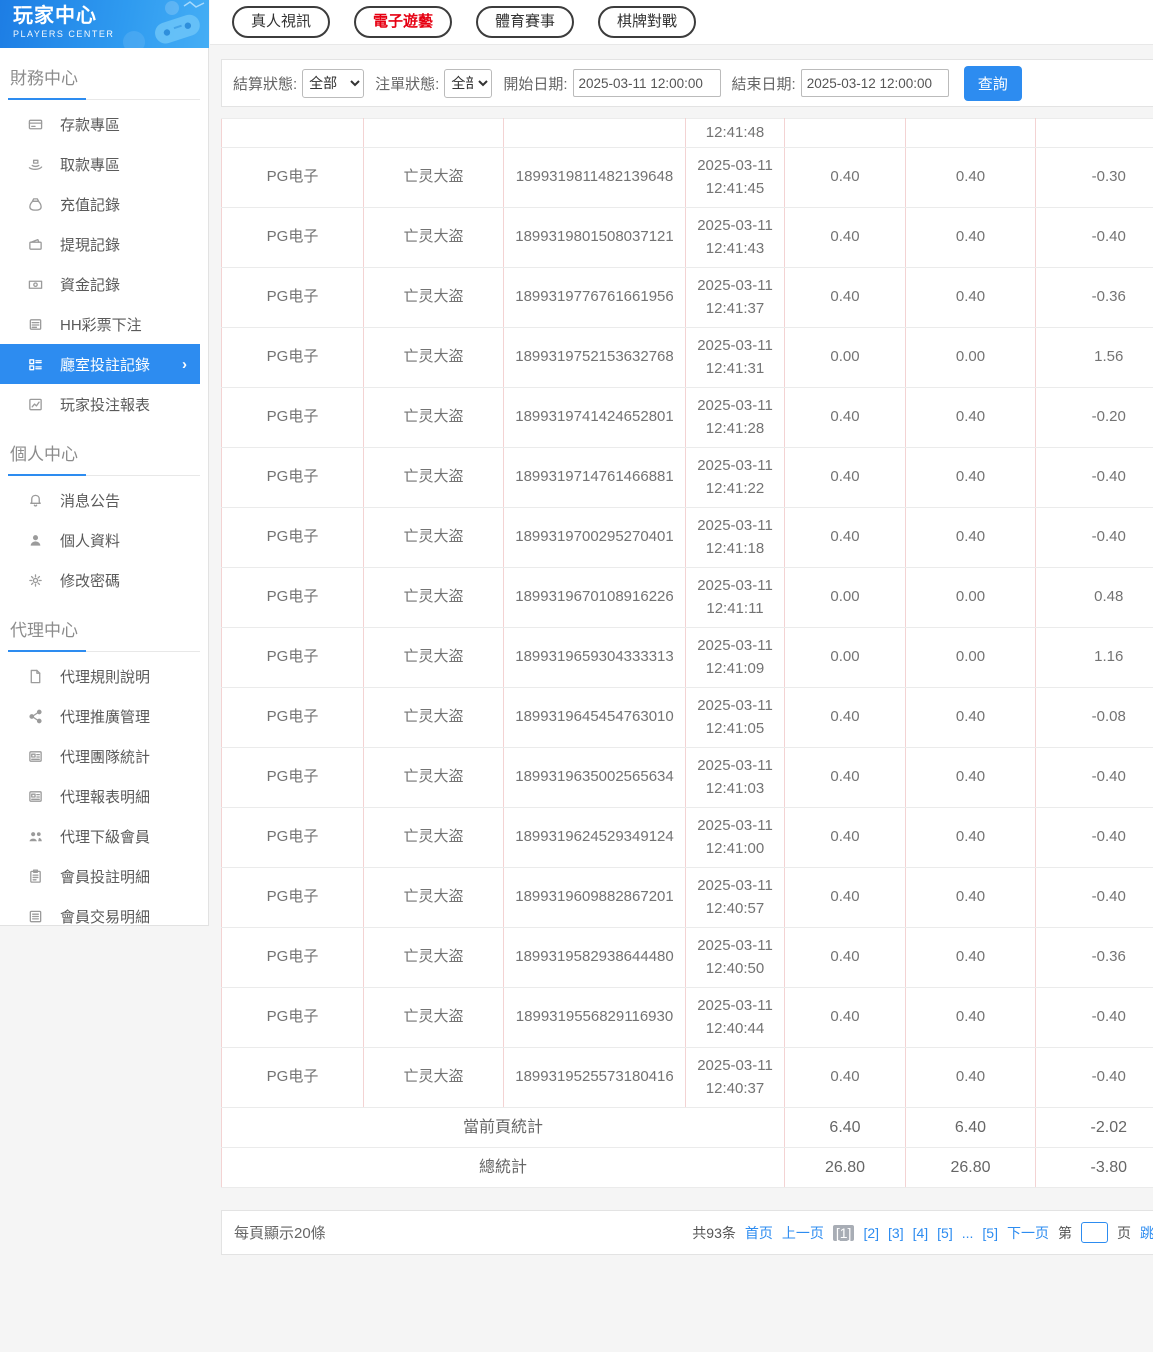 Image resolution: width=1153 pixels, height=1352 pixels. I want to click on game-category-tab: 電子遊藝, so click(403, 22).